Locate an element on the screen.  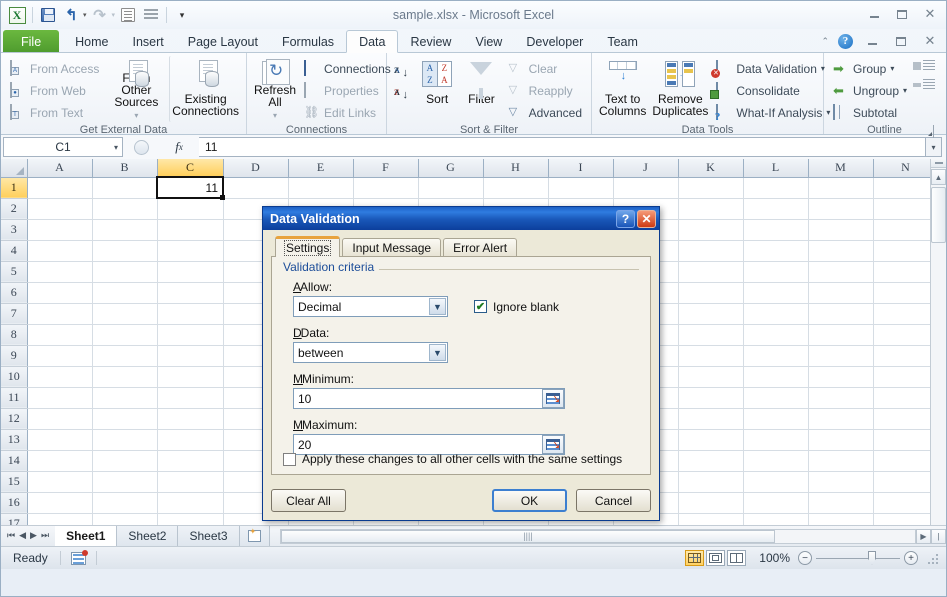
cell-M14 is located at coordinates (841, 461).